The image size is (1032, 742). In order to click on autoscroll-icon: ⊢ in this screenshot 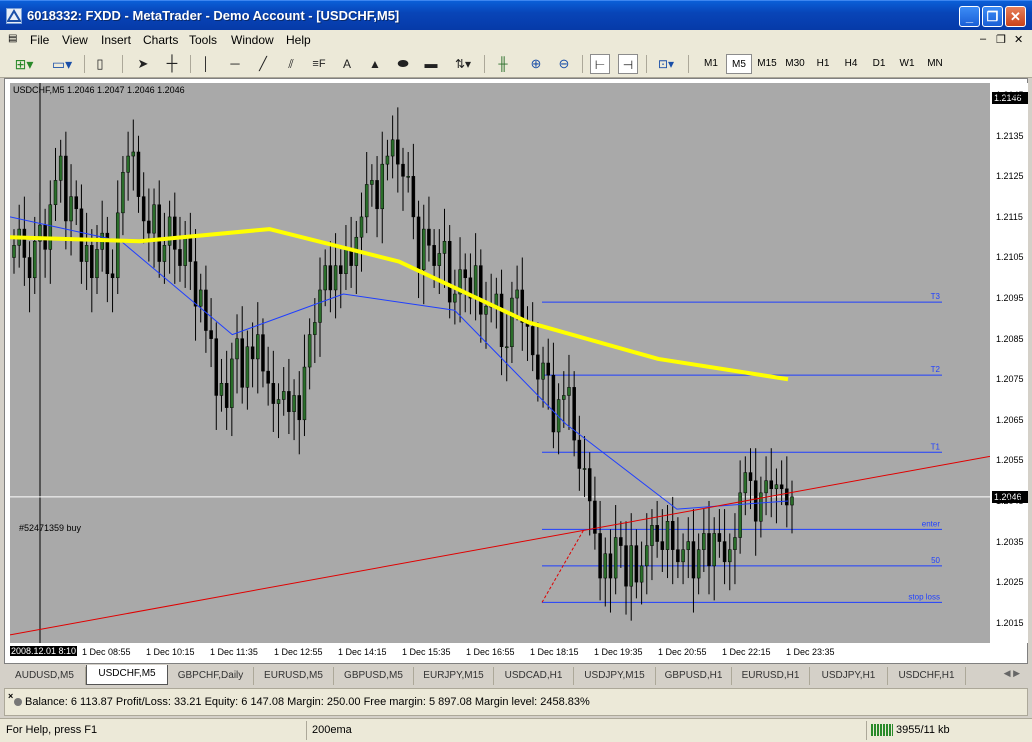, I will do `click(600, 64)`.